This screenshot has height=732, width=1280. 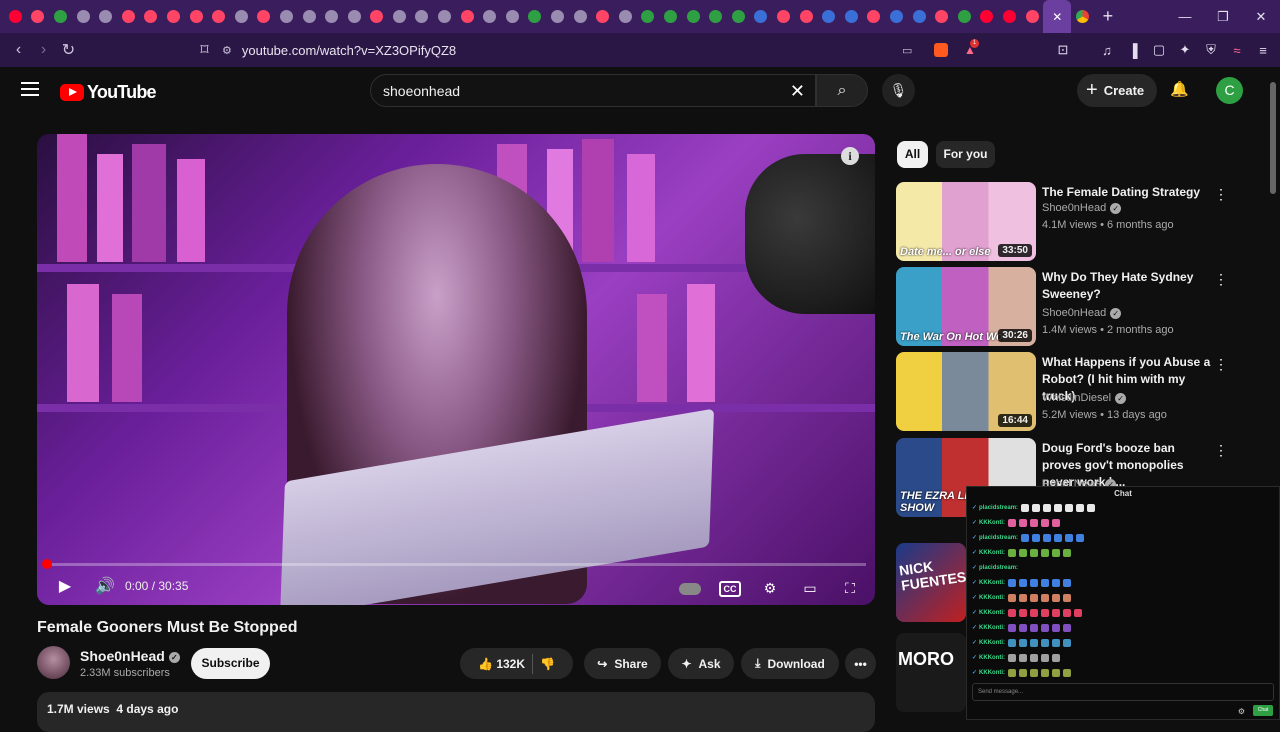 What do you see at coordinates (1159, 50) in the screenshot?
I see `wallet-icon: ▢` at bounding box center [1159, 50].